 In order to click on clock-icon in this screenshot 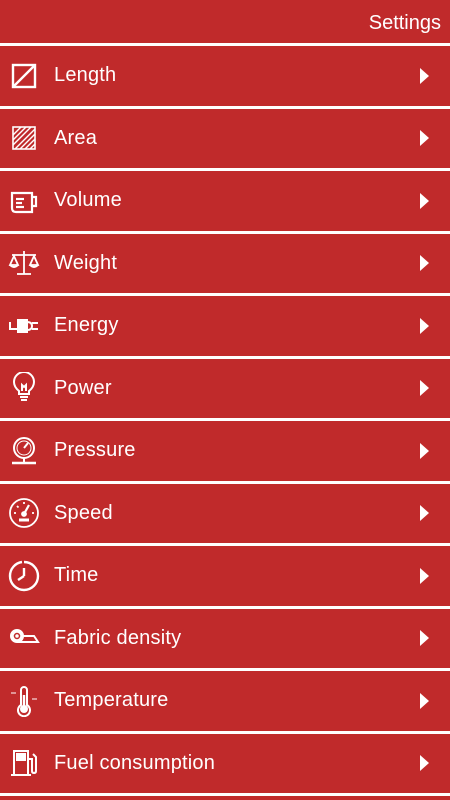, I will do `click(24, 576)`.